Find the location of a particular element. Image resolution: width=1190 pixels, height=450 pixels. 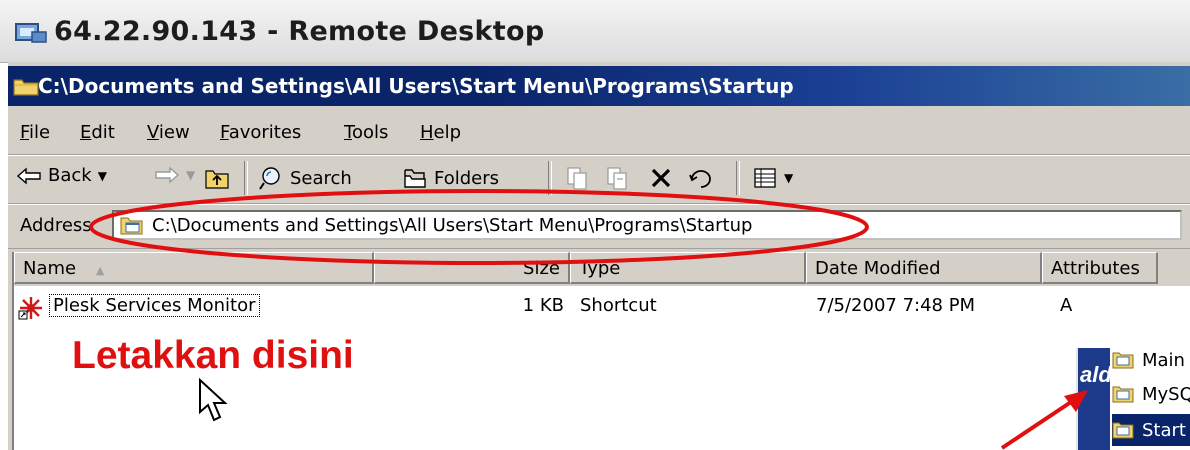

inset-item-main: Main is located at coordinates (1151, 362).